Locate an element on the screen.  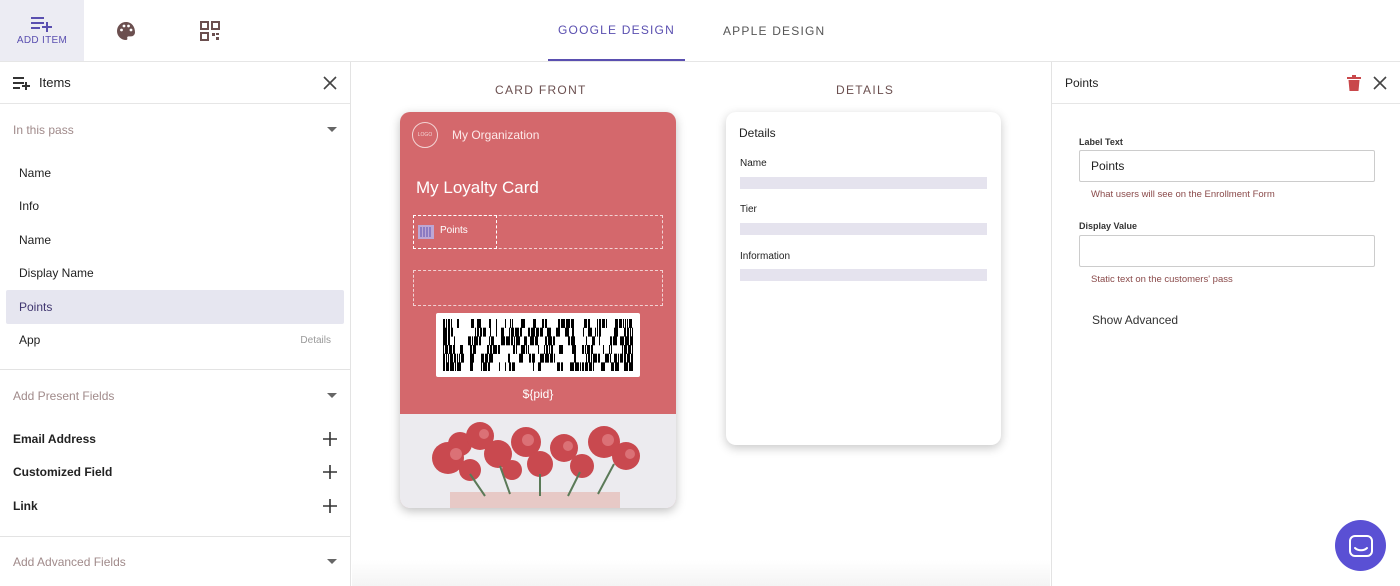
caret-down-icon is located at coordinates (332, 129).